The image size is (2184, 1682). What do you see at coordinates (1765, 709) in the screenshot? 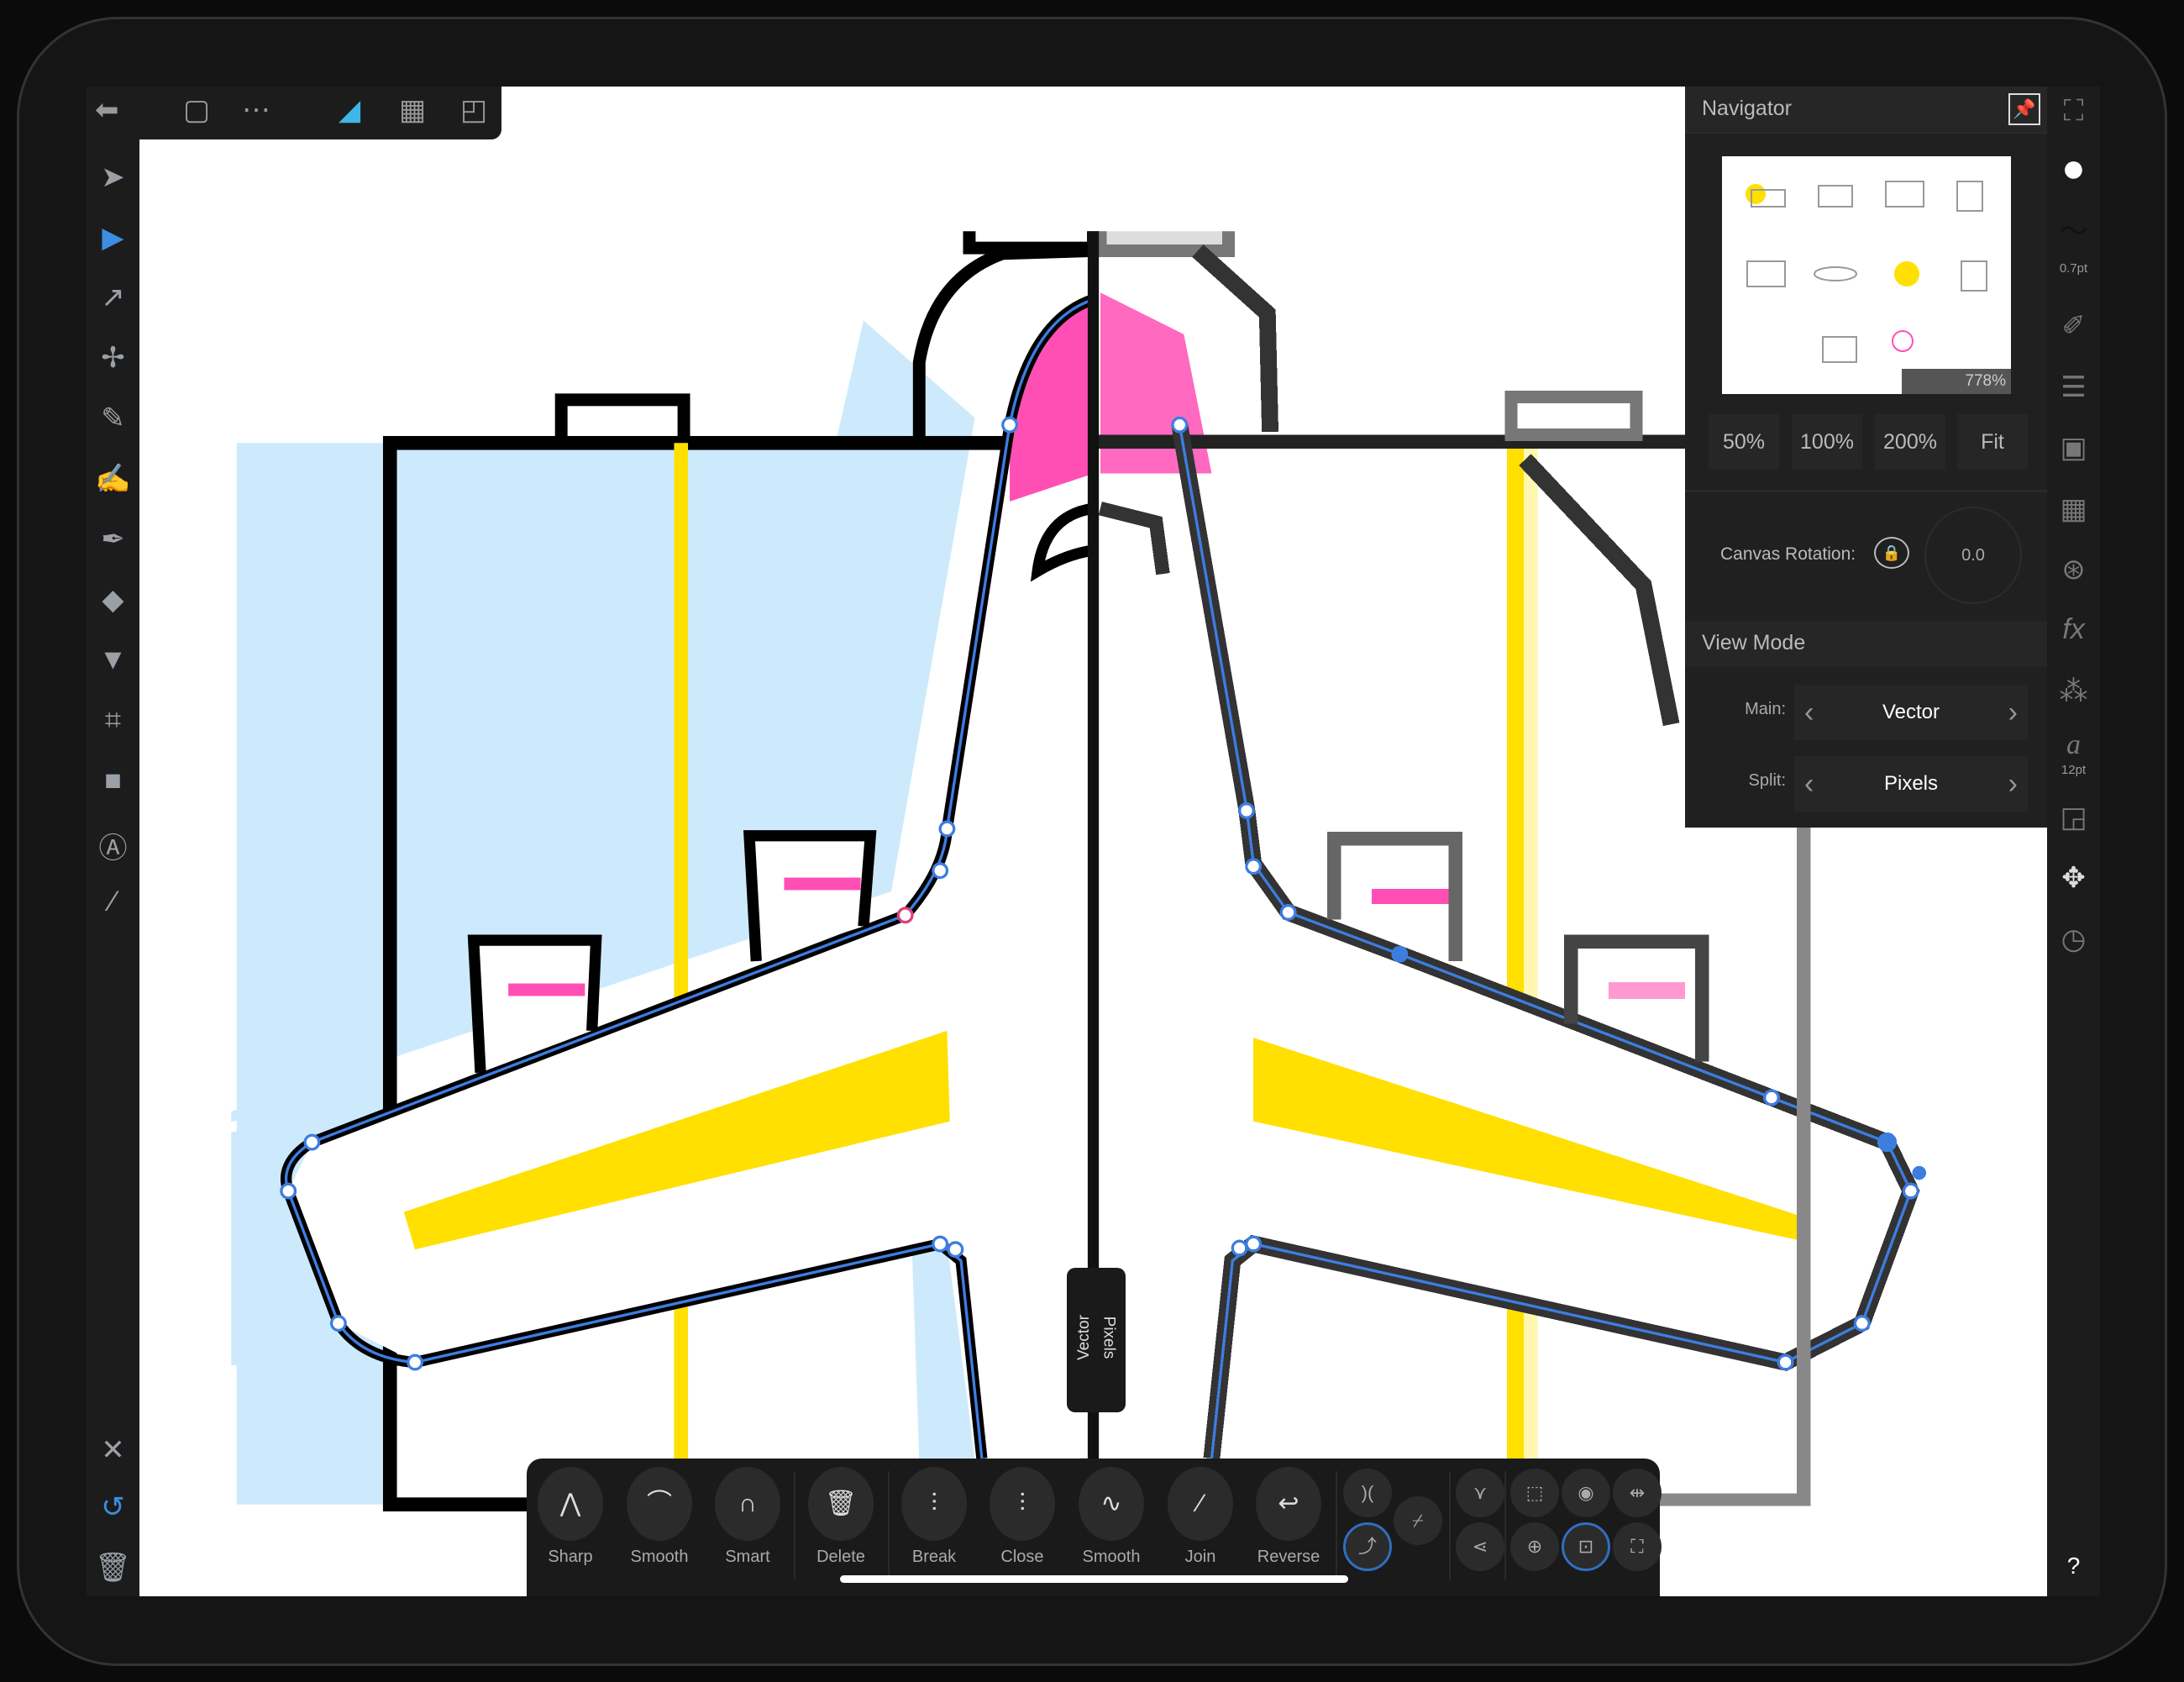
I see `main-label: Main:` at bounding box center [1765, 709].